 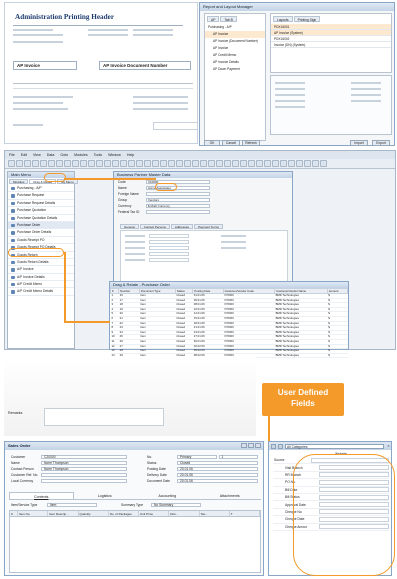 I want to click on summary-type-select: No Summary, so click(x=176, y=505).